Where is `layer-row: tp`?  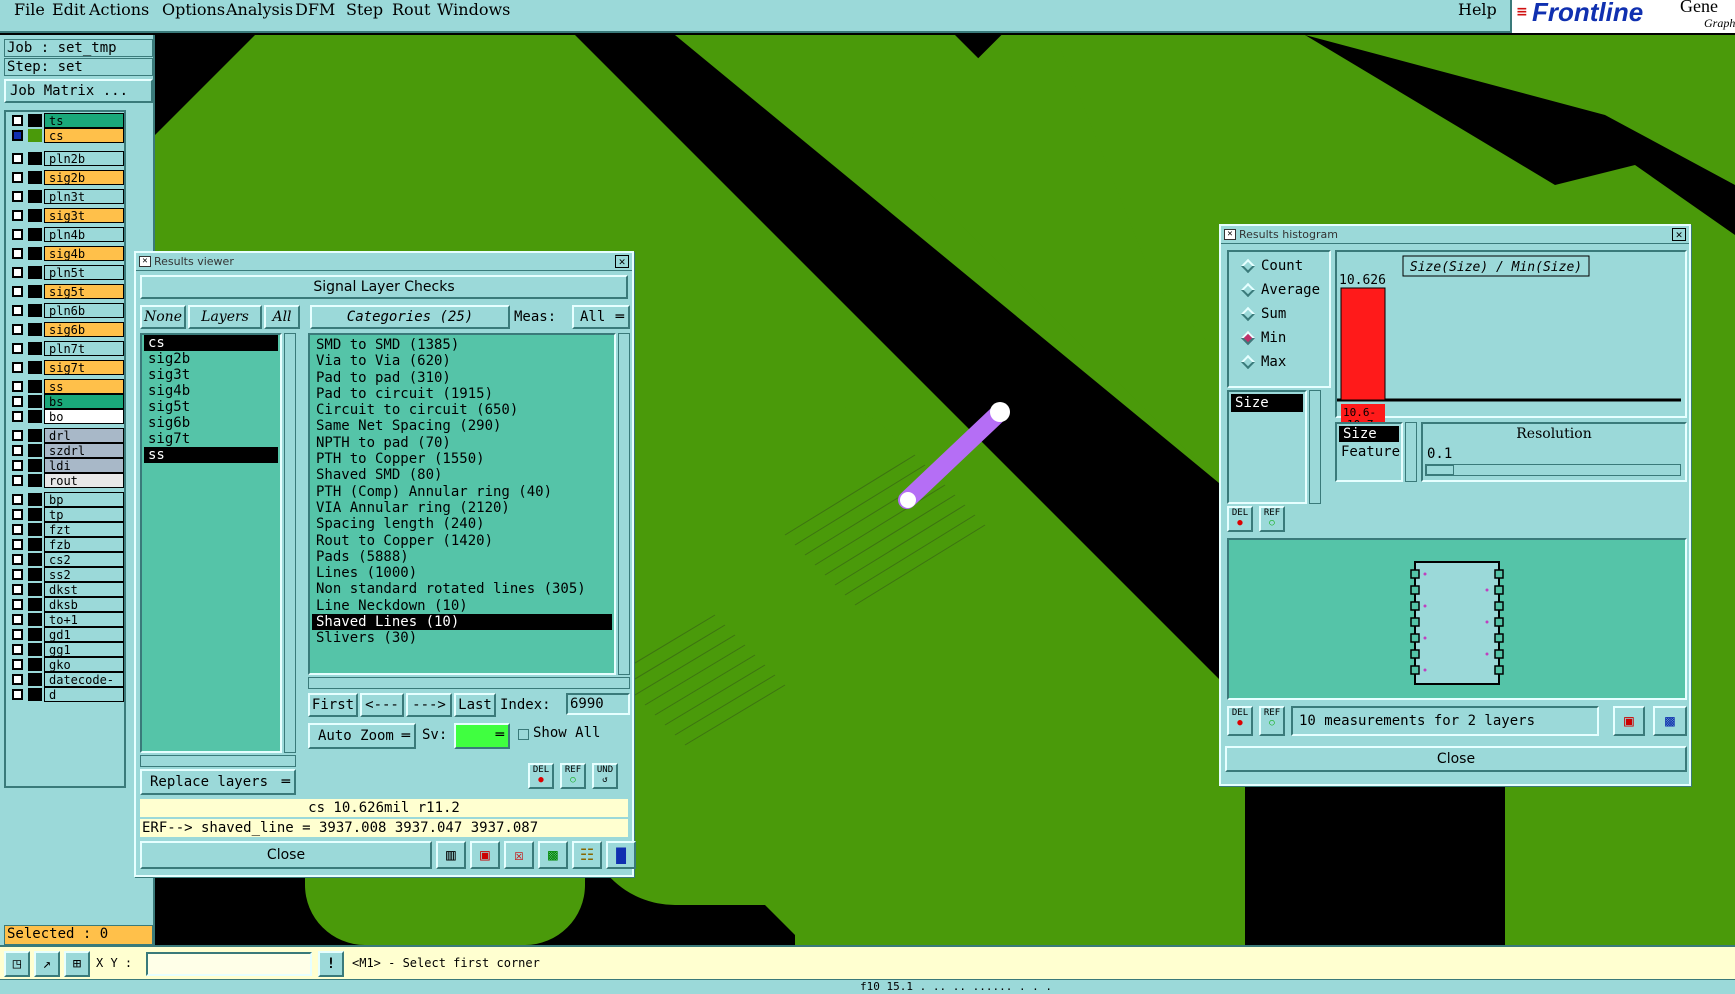
layer-row: tp is located at coordinates (67, 514).